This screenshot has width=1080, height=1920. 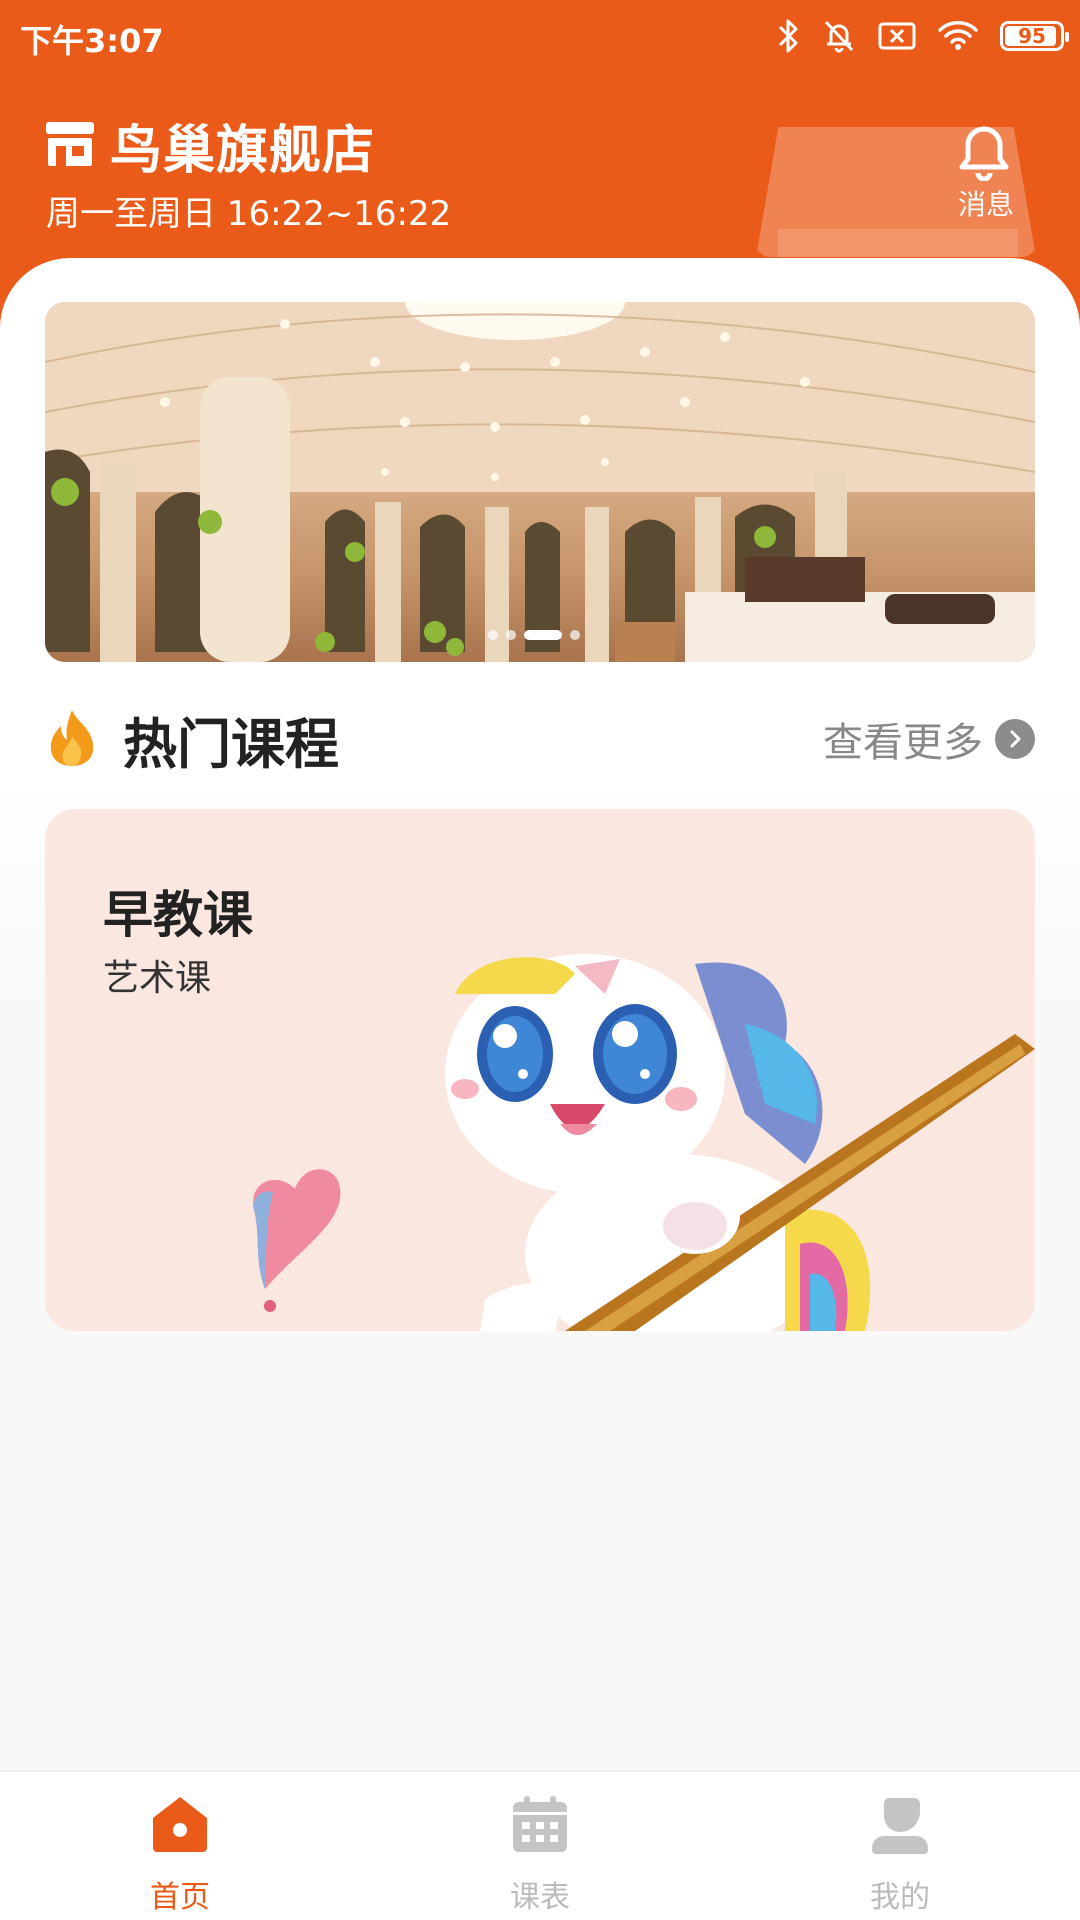 I want to click on store-title-row: 鸟巢旗舰店, so click(x=209, y=145).